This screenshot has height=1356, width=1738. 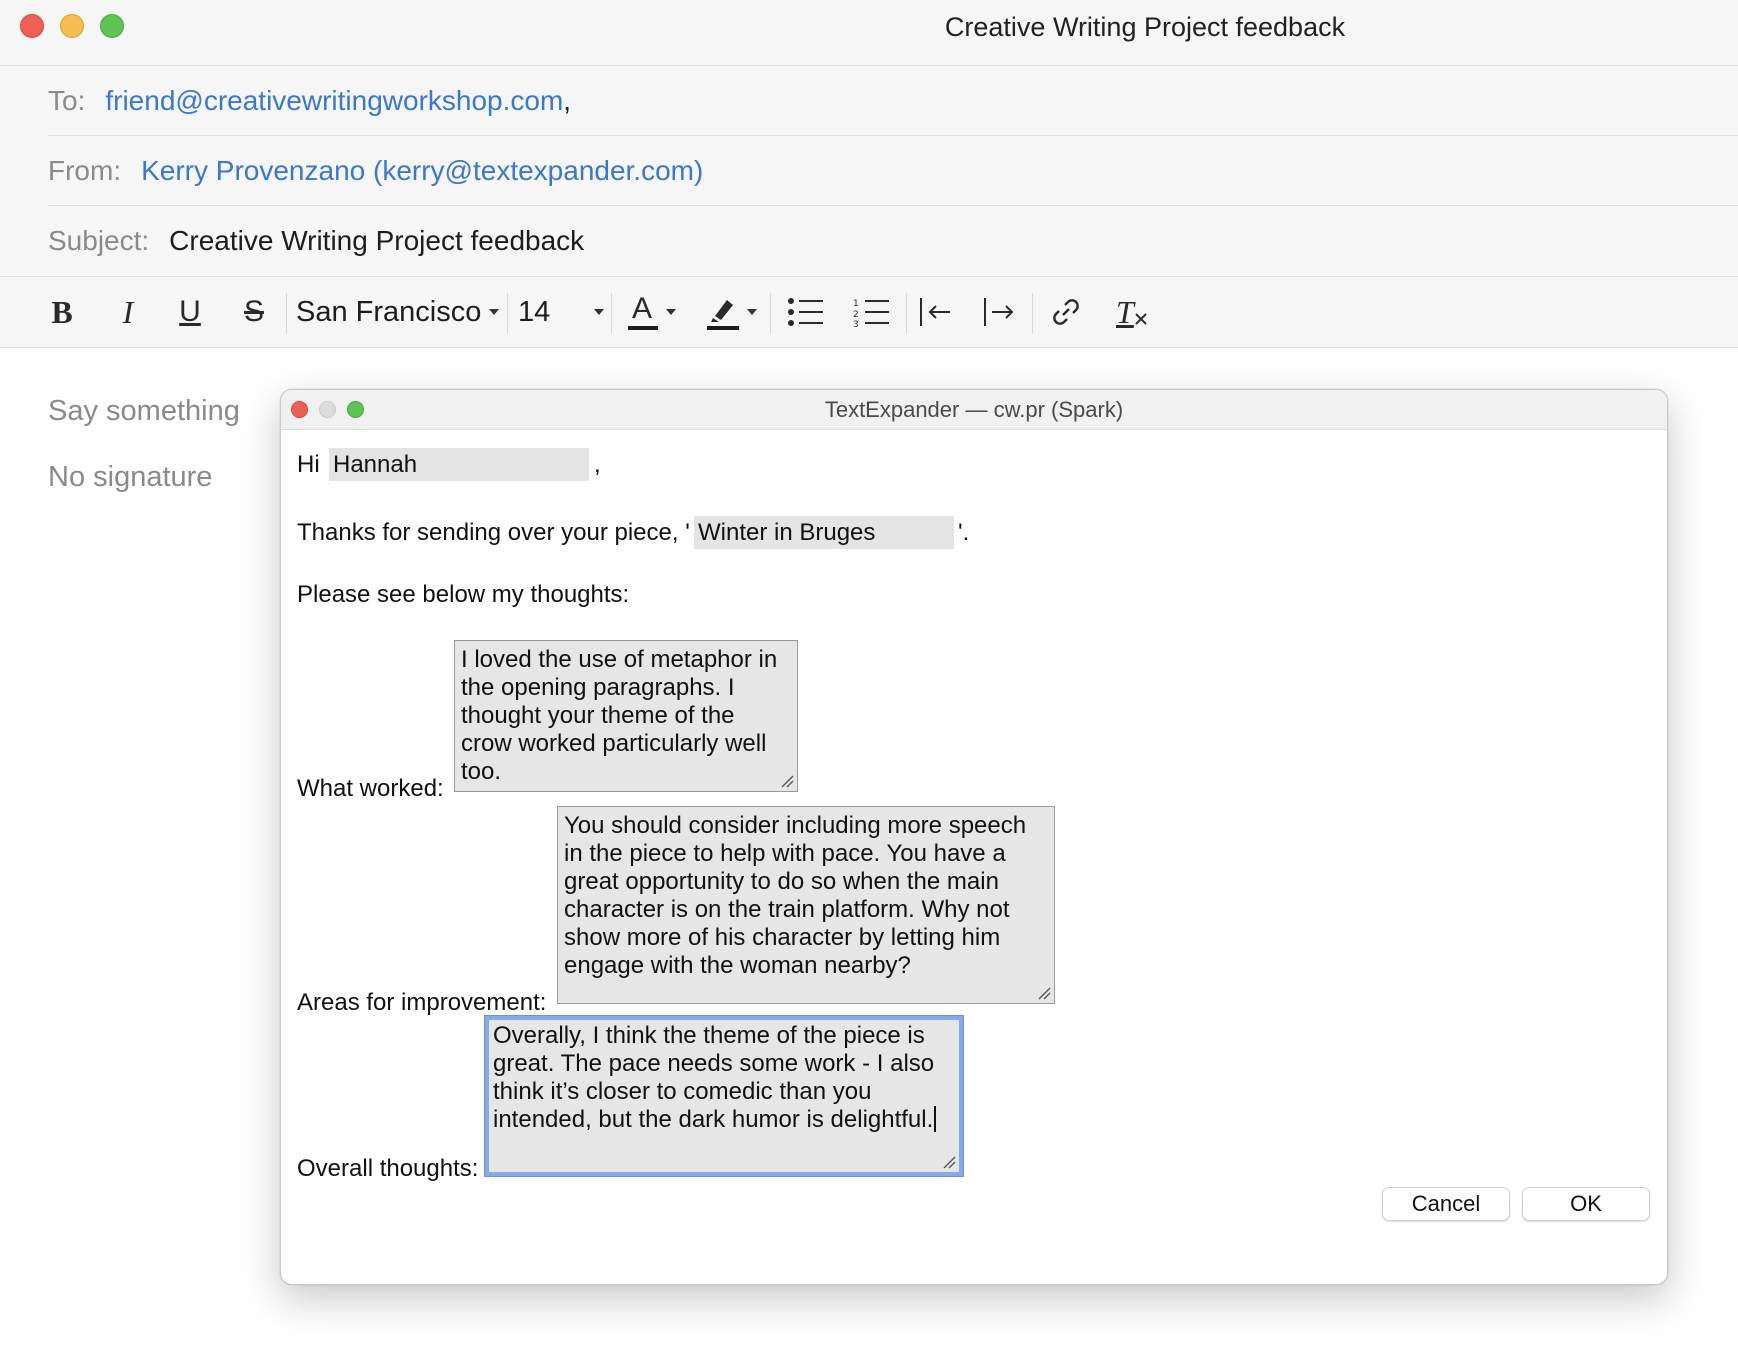 What do you see at coordinates (597, 464) in the screenshot?
I see `greeting-suffix: ,` at bounding box center [597, 464].